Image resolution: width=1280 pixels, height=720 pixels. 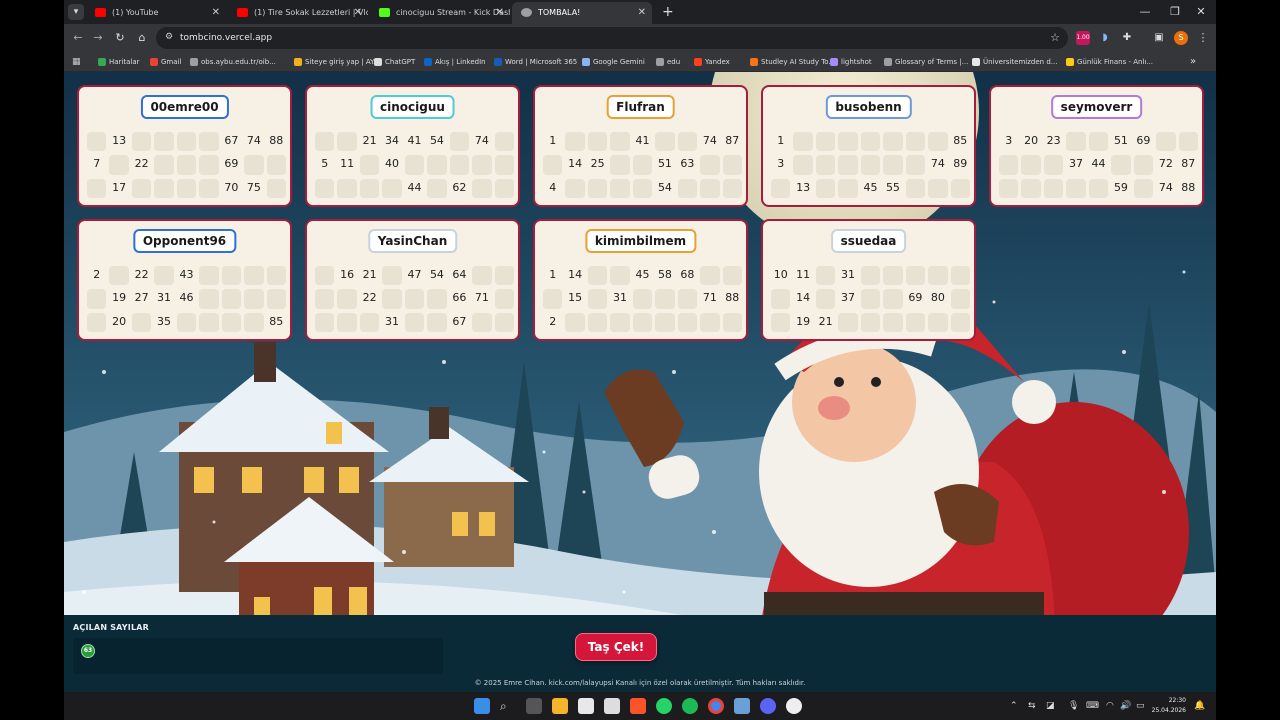 I want to click on reload-icon: ↻, so click(x=120, y=38).